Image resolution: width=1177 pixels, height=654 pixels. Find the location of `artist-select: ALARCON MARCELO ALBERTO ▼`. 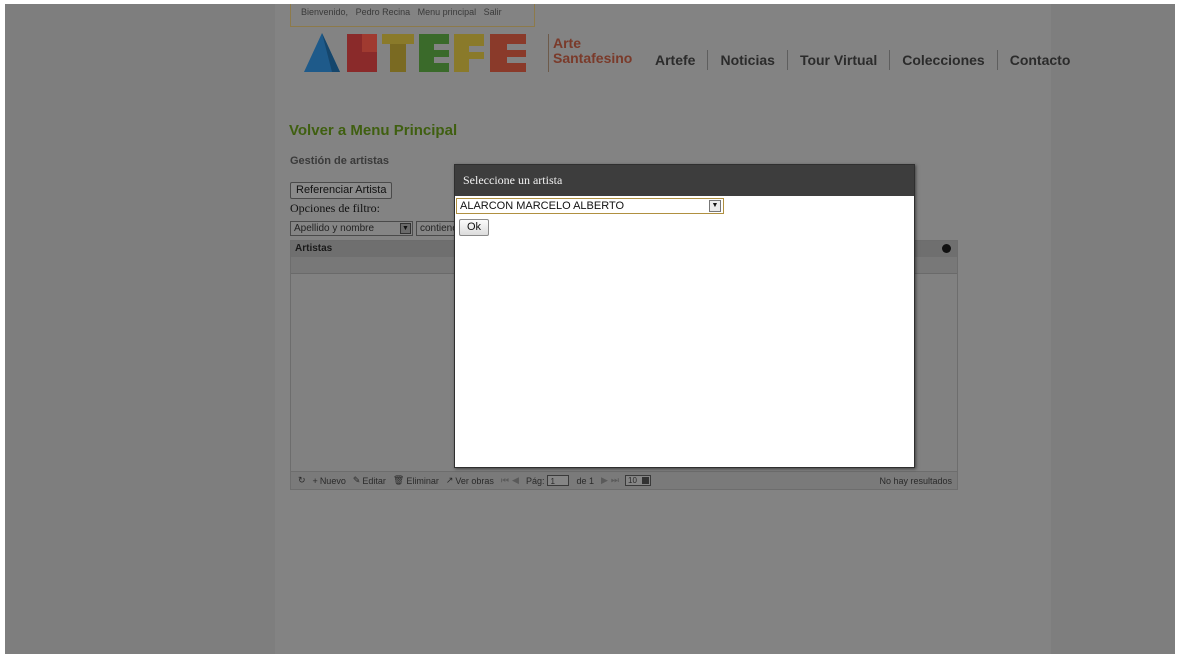

artist-select: ALARCON MARCELO ALBERTO ▼ is located at coordinates (590, 206).